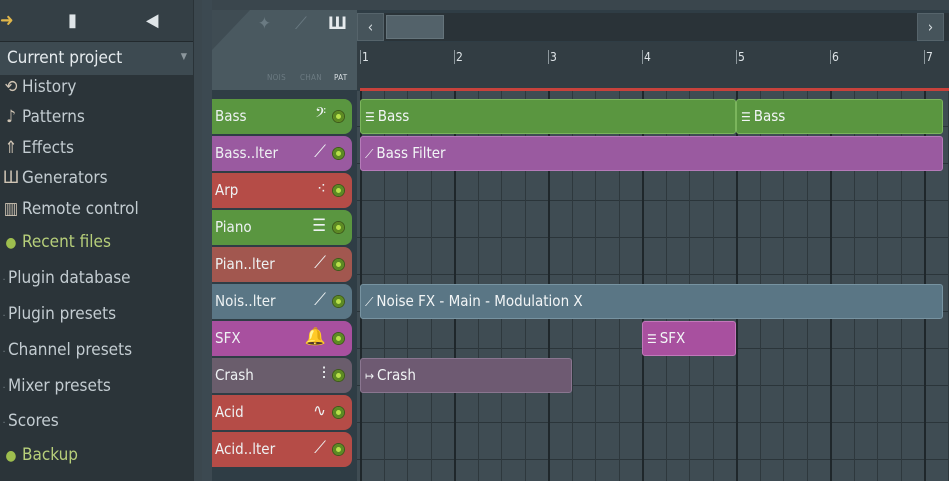 This screenshot has height=481, width=949. What do you see at coordinates (48, 148) in the screenshot?
I see `browser-item-label: Effects` at bounding box center [48, 148].